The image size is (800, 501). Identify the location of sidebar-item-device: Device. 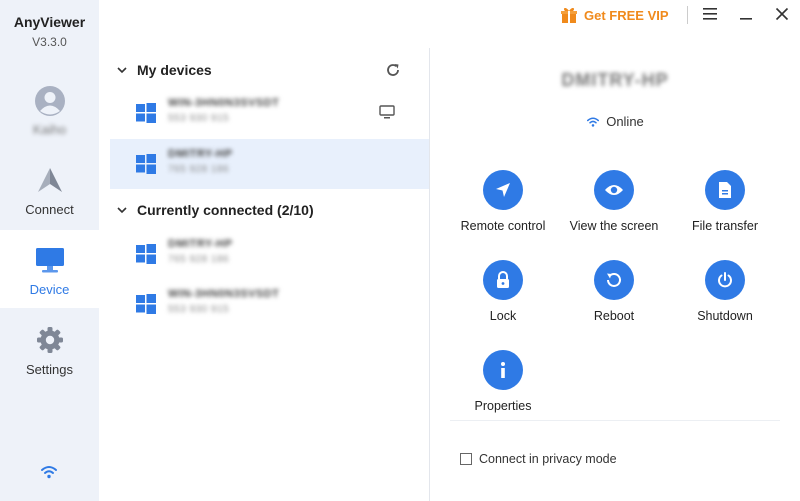
(49, 269).